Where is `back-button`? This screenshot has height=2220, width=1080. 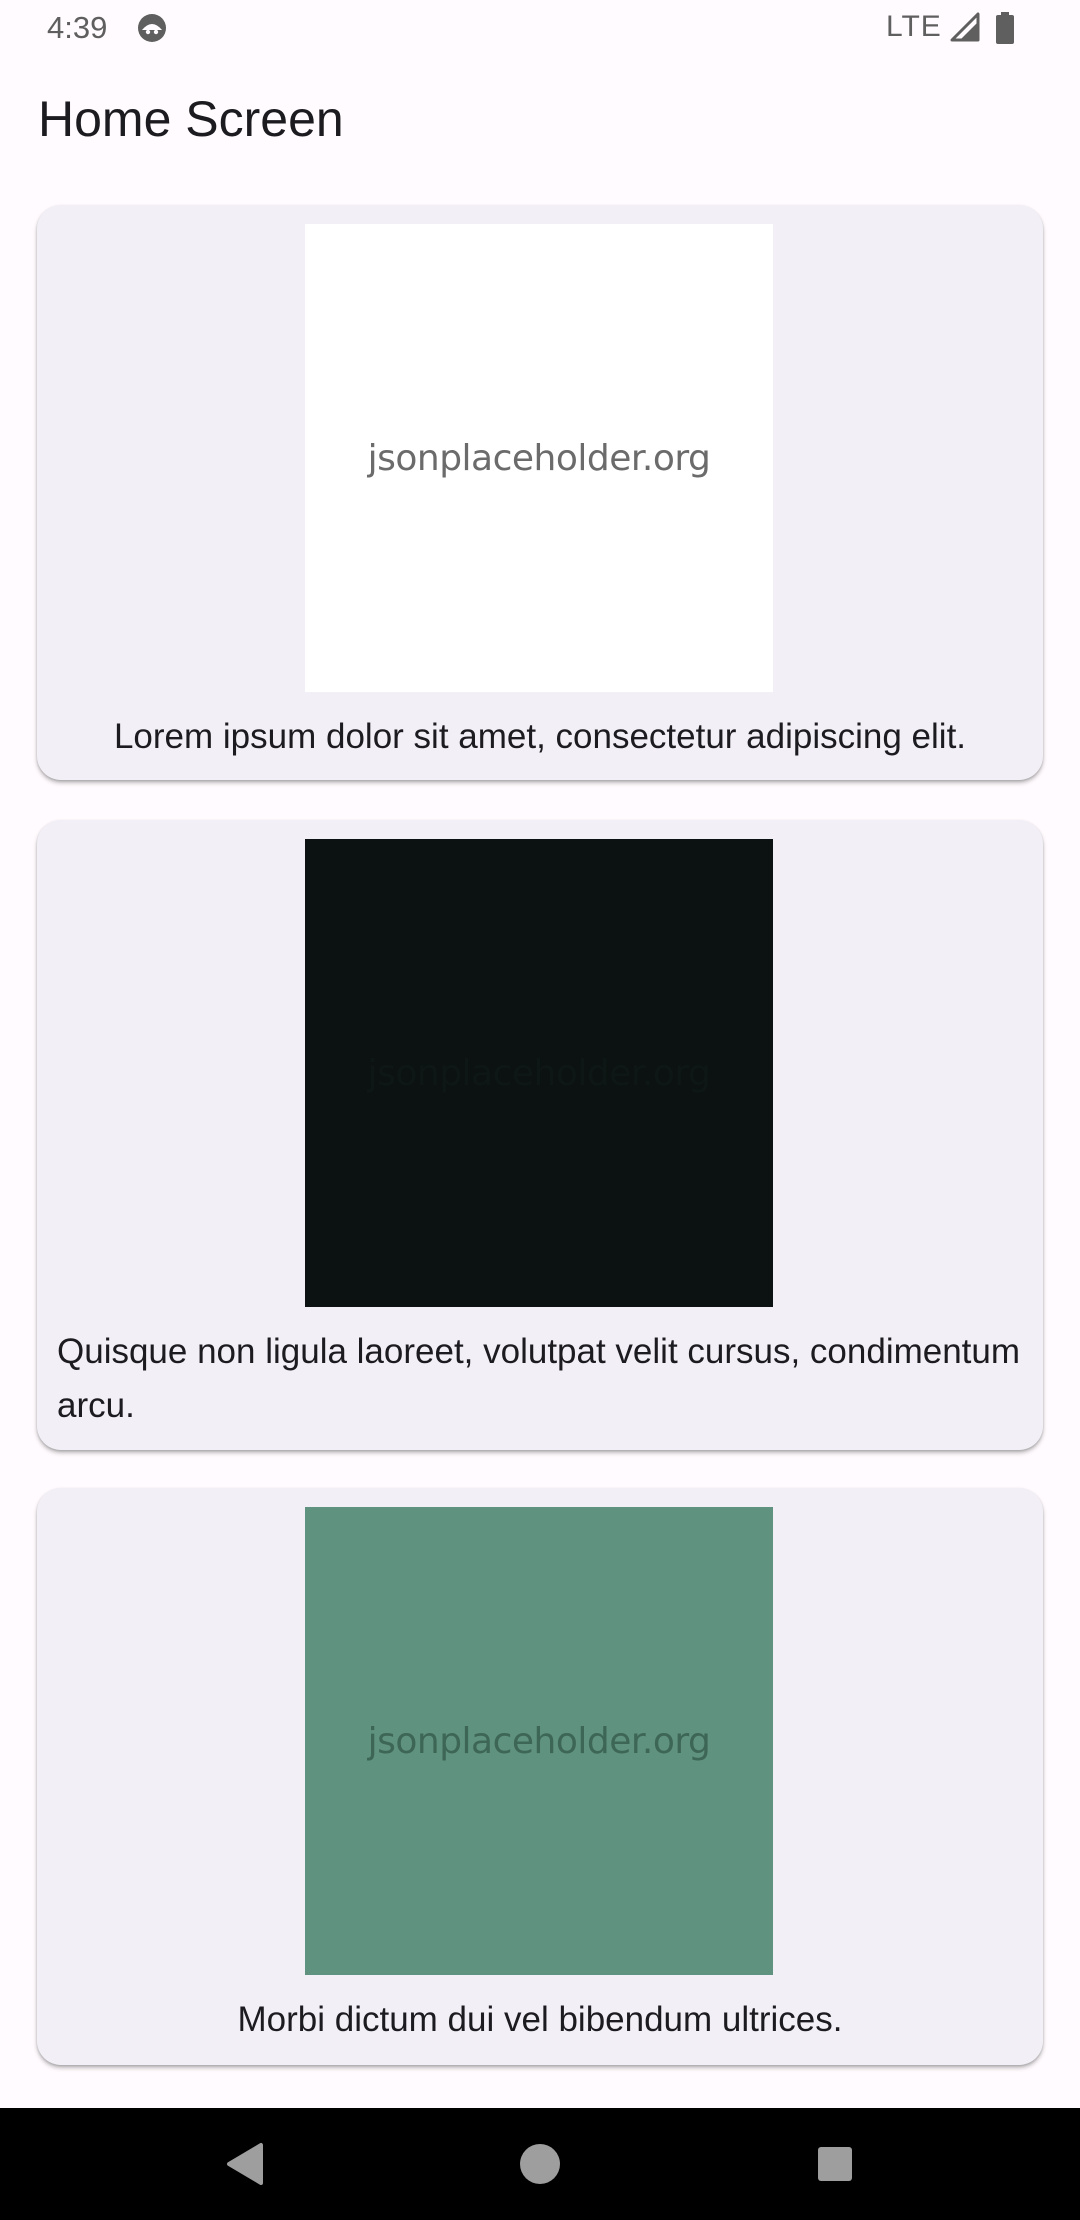 back-button is located at coordinates (245, 2164).